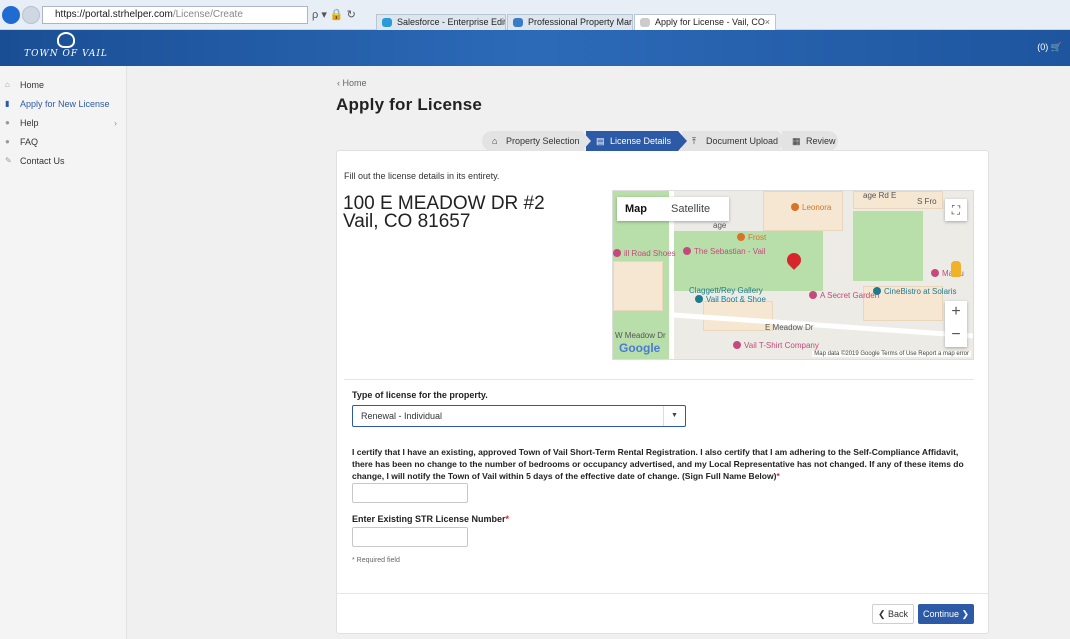 The width and height of the screenshot is (1070, 639). I want to click on fullscreen-icon: ⛶, so click(956, 210).